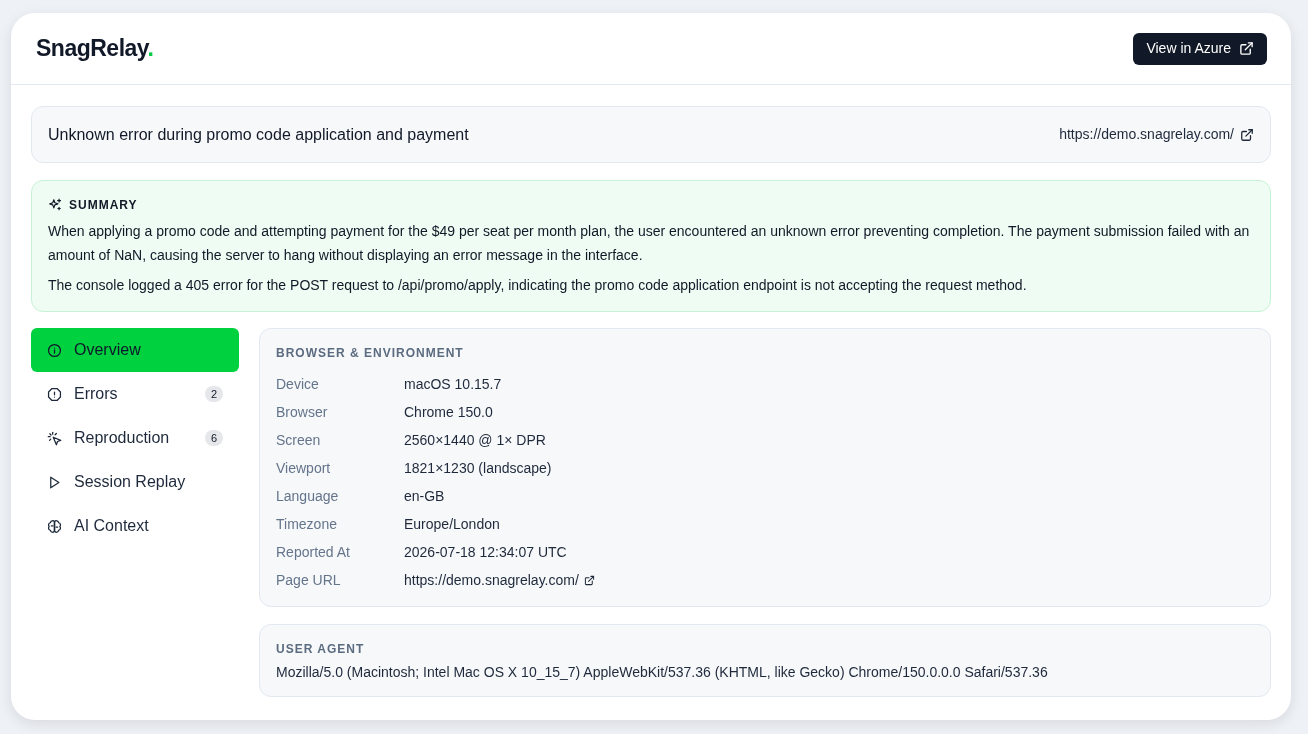 This screenshot has height=734, width=1308. Describe the element at coordinates (478, 468) in the screenshot. I see `field-value: 1821×1230 (landscape)` at that location.